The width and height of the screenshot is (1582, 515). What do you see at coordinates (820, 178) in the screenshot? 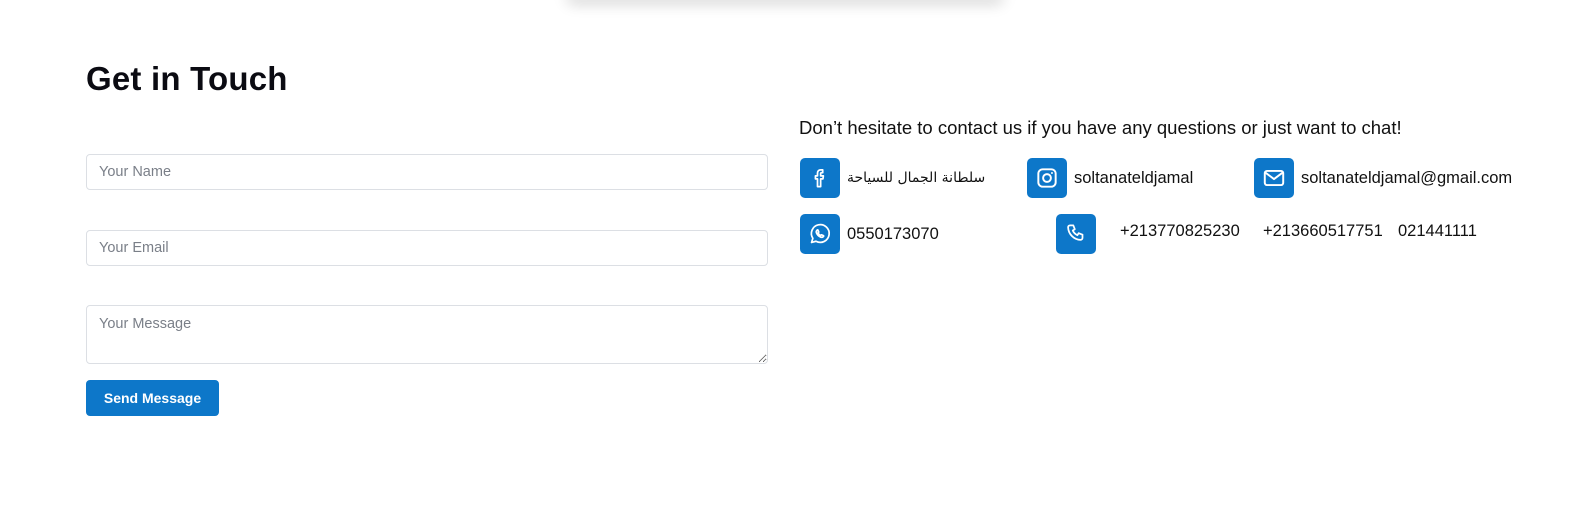
I see `facebook-icon` at bounding box center [820, 178].